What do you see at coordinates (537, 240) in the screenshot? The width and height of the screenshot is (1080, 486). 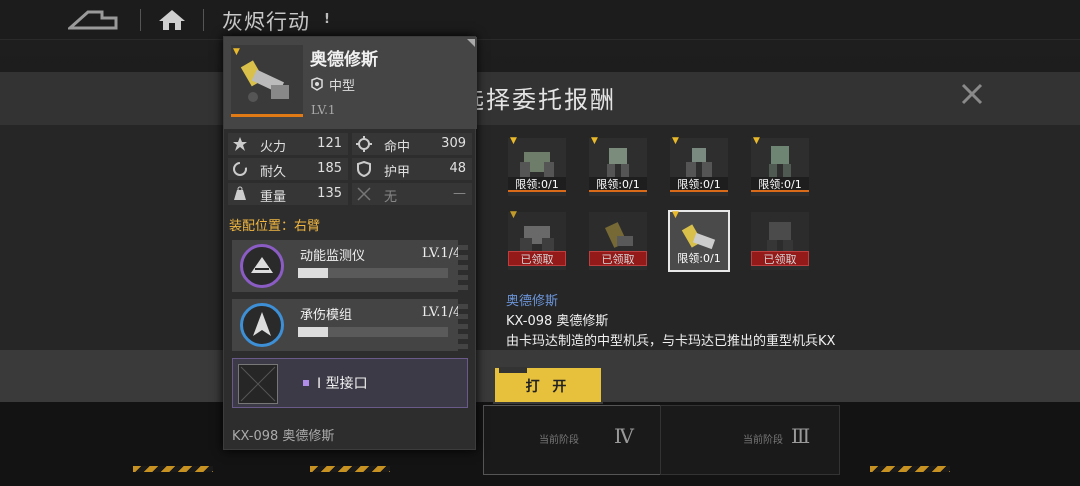 I see `reward-slot: ▼ 已领取` at bounding box center [537, 240].